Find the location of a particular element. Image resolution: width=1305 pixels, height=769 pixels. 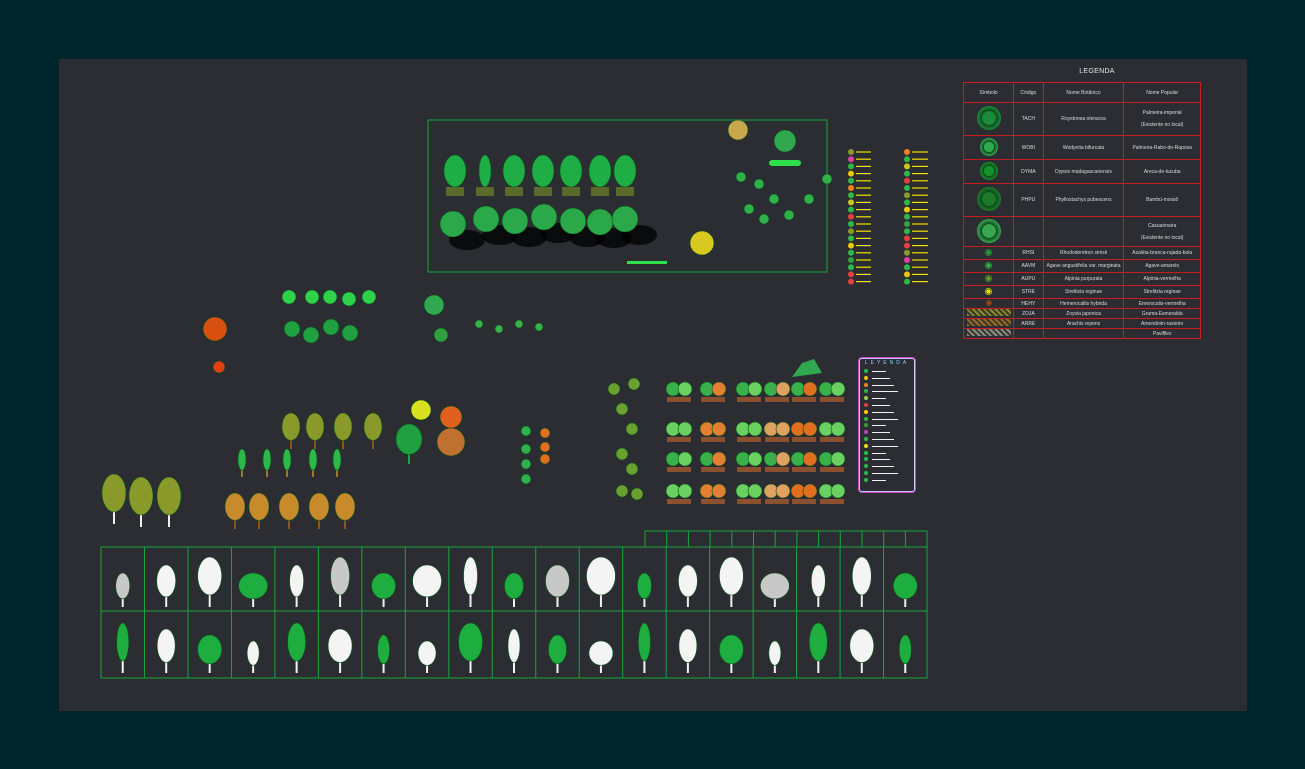

grid-header-strip is located at coordinates (786, 539).